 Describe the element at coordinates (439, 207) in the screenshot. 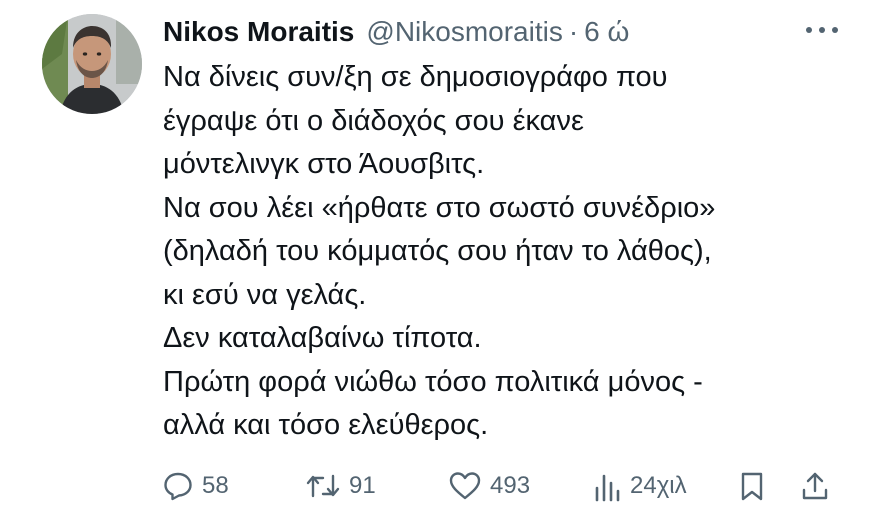

I see `tweet-text-line: Να σου λέει «ήρθατε στο σωστό συνέδριο»` at that location.